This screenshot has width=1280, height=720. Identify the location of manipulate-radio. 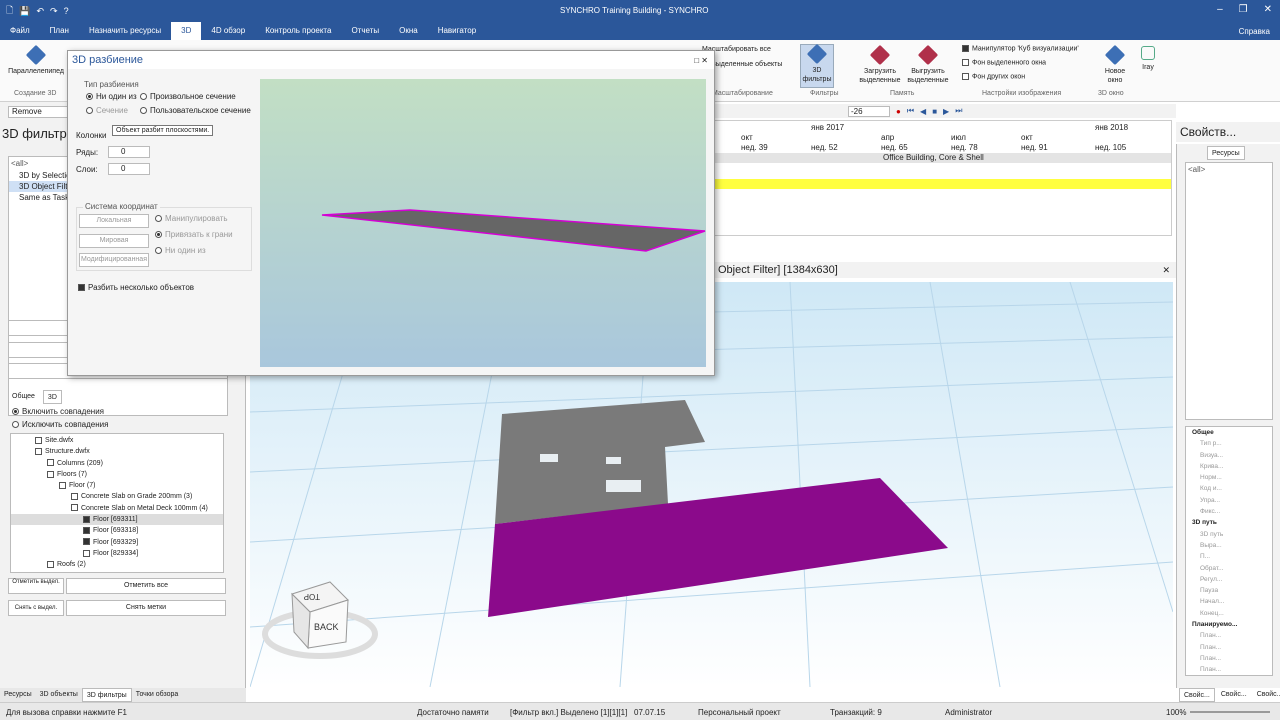
(158, 219).